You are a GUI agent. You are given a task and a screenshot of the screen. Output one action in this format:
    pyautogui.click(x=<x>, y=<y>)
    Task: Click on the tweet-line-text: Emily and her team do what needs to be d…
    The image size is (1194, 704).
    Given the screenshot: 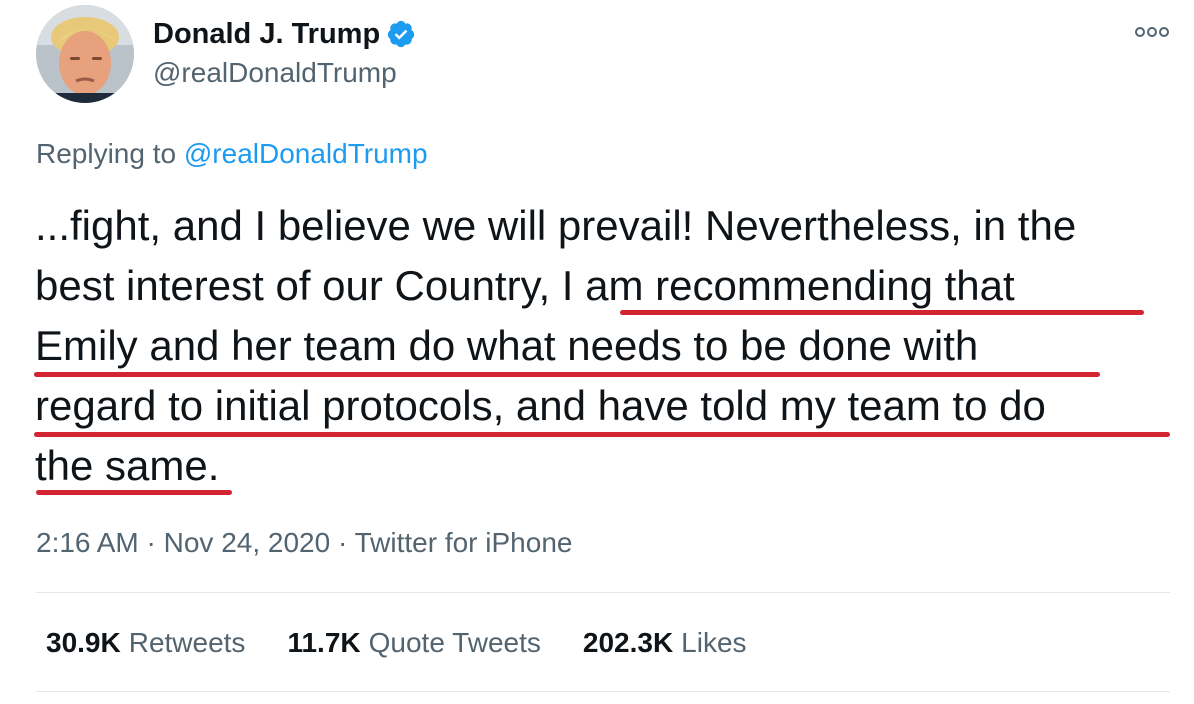 What is the action you would take?
    pyautogui.click(x=507, y=345)
    